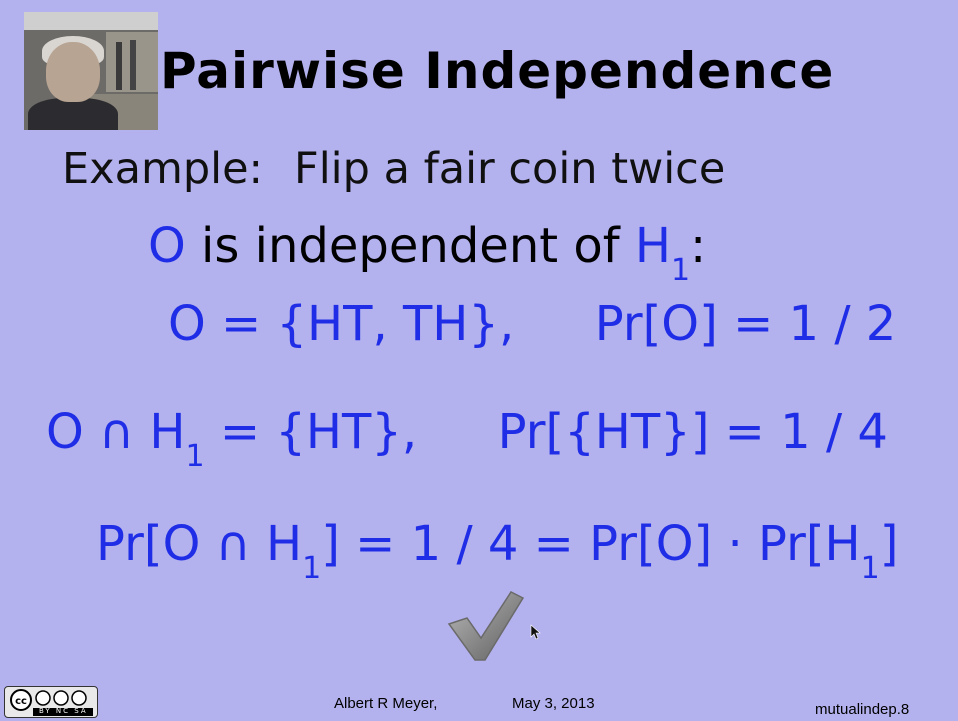 The image size is (958, 721). I want to click on webcam-video, so click(91, 71).